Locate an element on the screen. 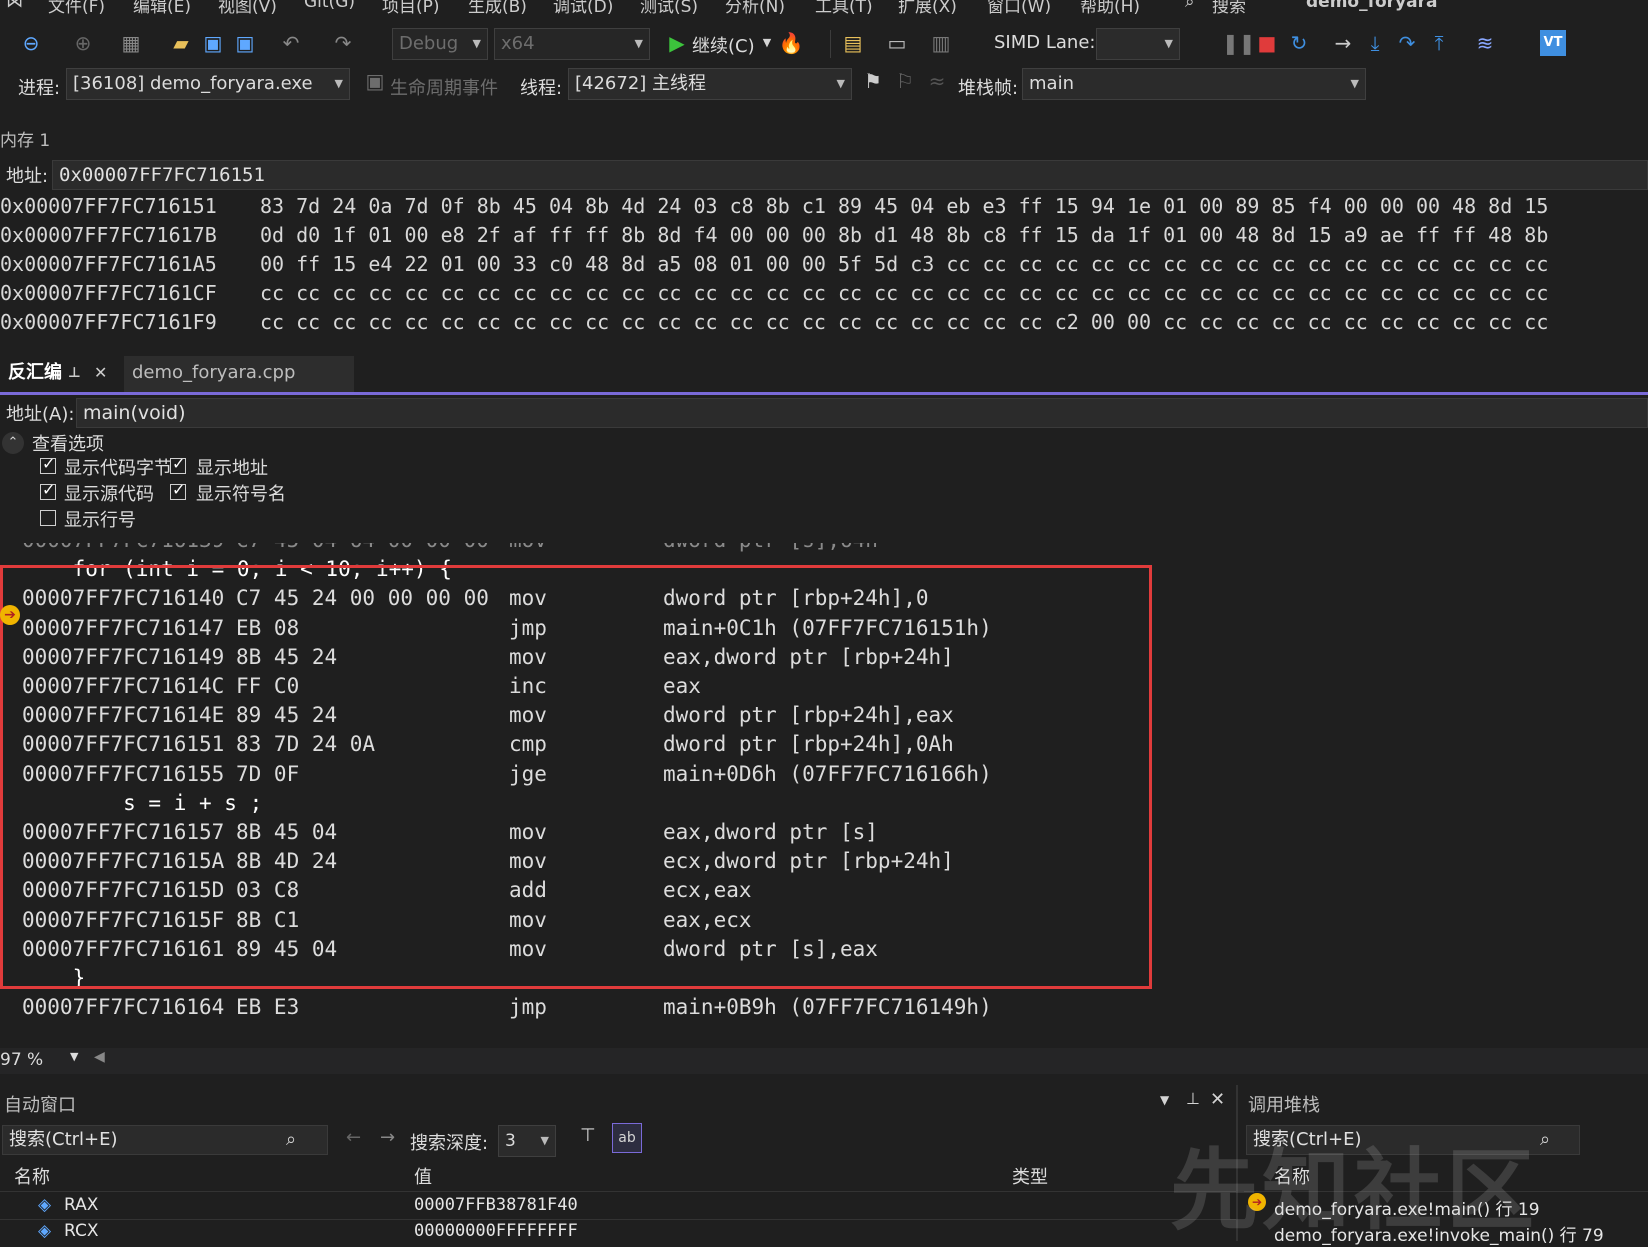 This screenshot has height=1247, width=1648. disassembly-address-input: main(void) is located at coordinates (862, 413).